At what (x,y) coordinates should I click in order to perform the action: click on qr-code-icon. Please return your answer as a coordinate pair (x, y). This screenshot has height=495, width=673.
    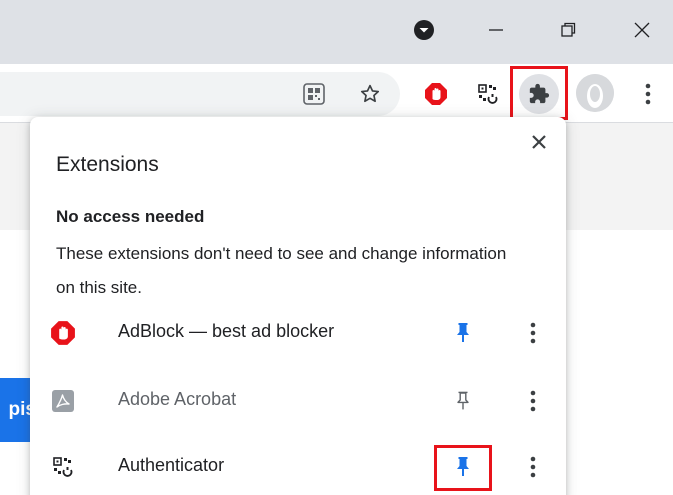
    Looking at the image, I should click on (314, 94).